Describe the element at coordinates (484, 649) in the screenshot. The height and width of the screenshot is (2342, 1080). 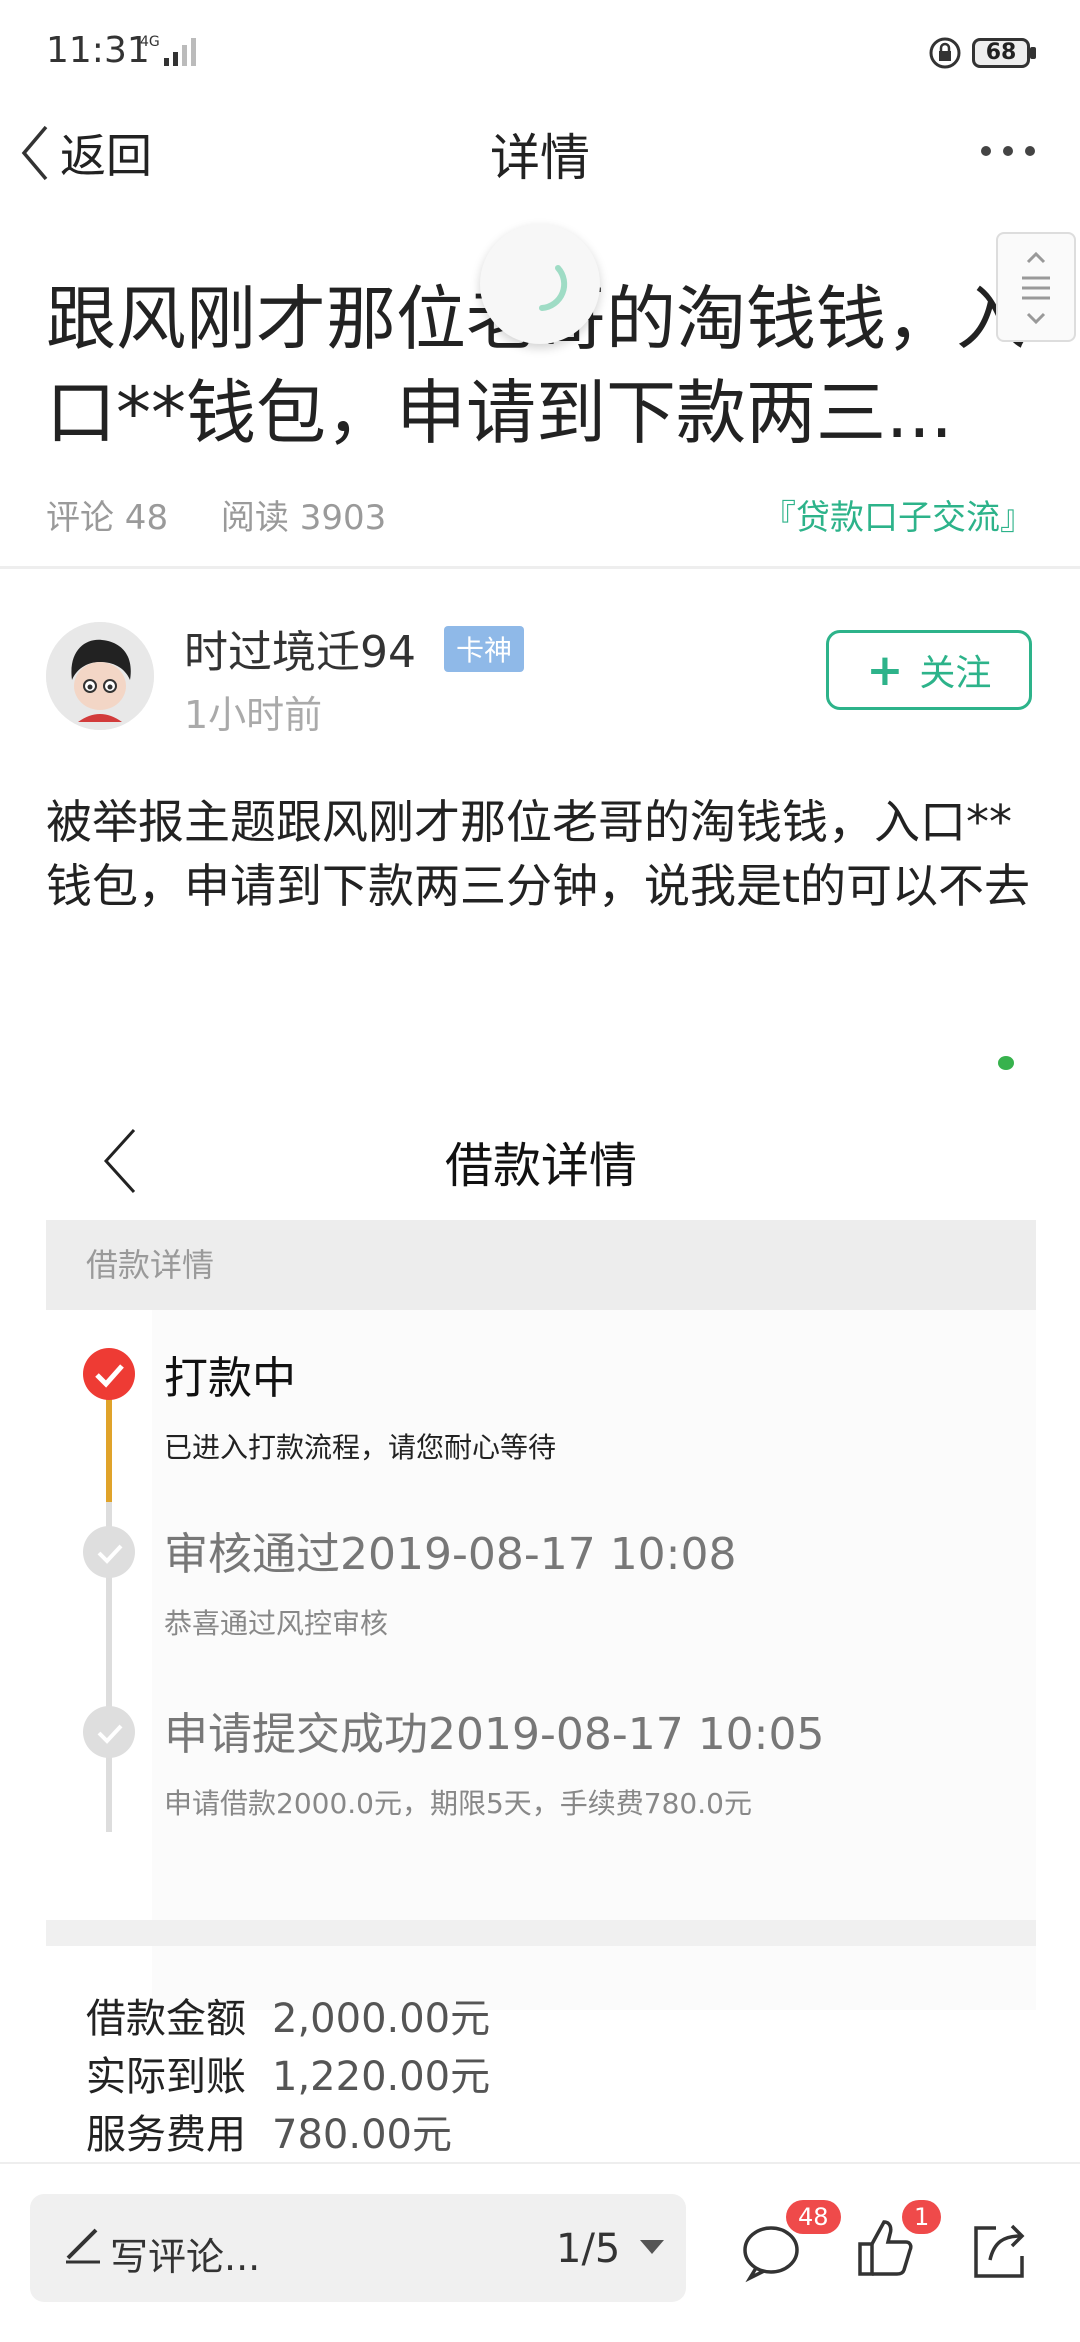
I see `author-badge: 卡神` at that location.